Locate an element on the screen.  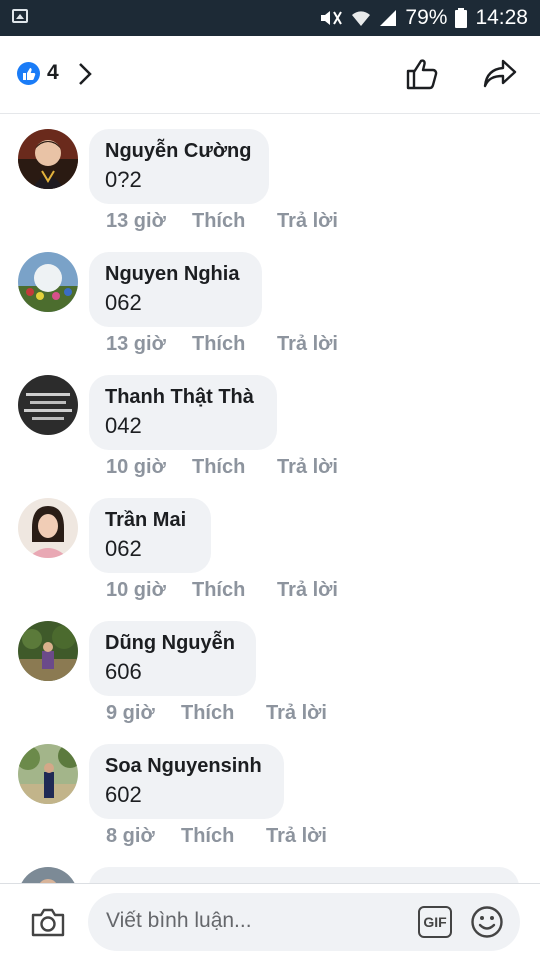
comment-actions: 8 giờ Thích Trả lời is located at coordinates (216, 836).